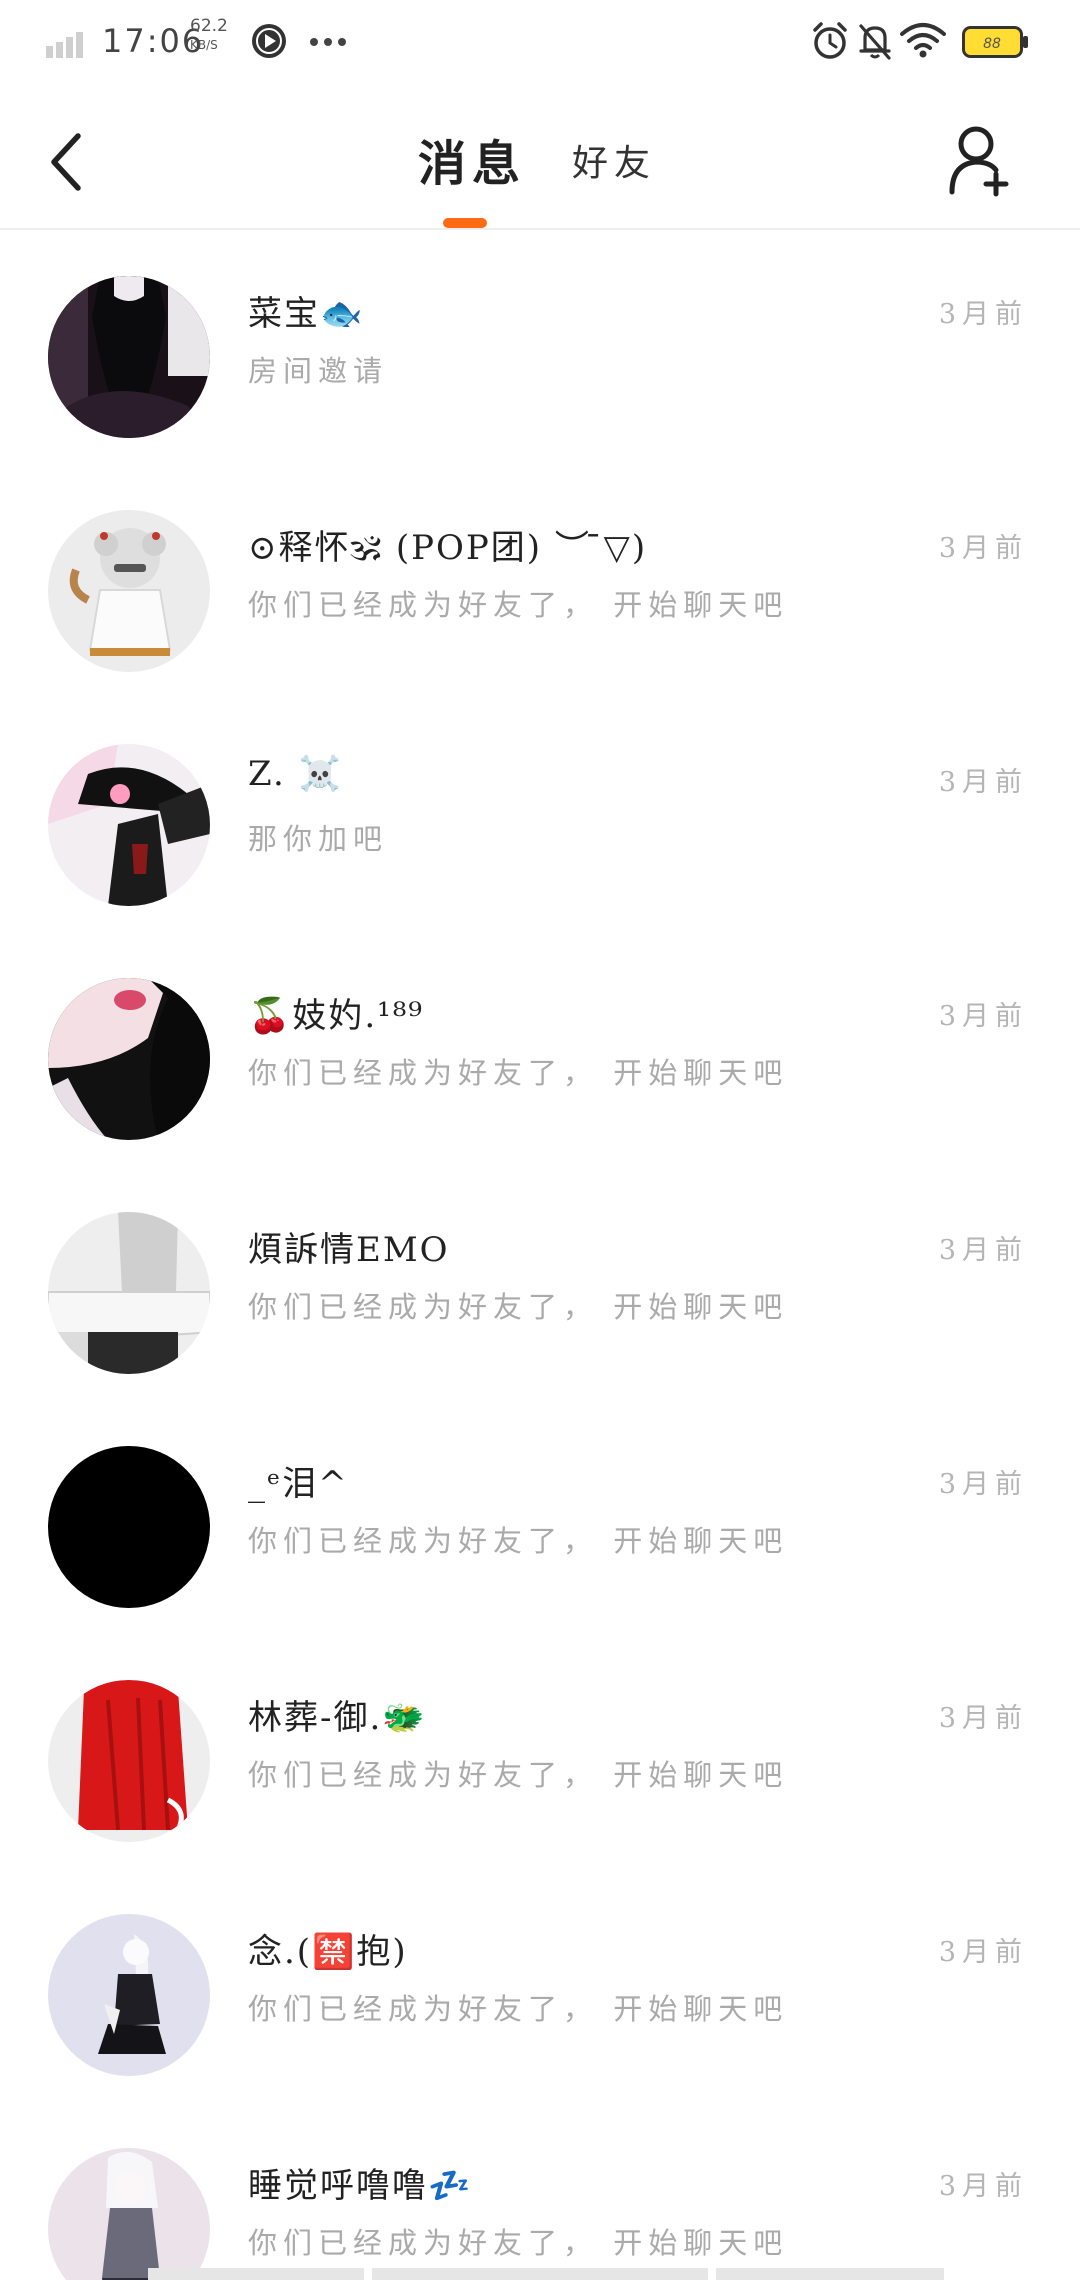 This screenshot has width=1080, height=2280. Describe the element at coordinates (540, 1985) in the screenshot. I see `conversation-item: 念.(🈲抱) 你们已经成为好友了， 开始聊天吧 3月前` at that location.